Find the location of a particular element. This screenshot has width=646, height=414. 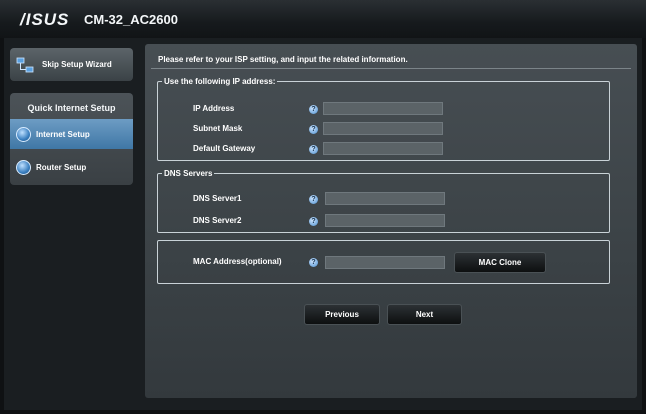

dns-server2-input is located at coordinates (385, 220).